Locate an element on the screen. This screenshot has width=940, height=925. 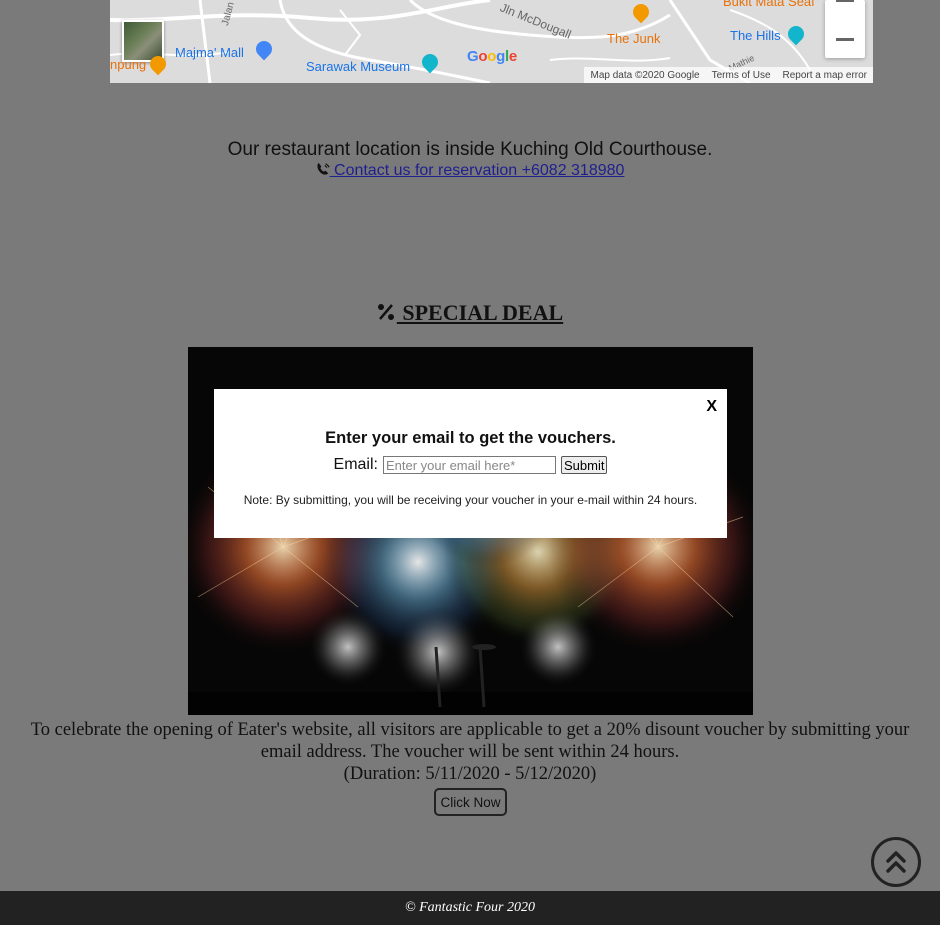
map-zoom-control is located at coordinates (845, 29).